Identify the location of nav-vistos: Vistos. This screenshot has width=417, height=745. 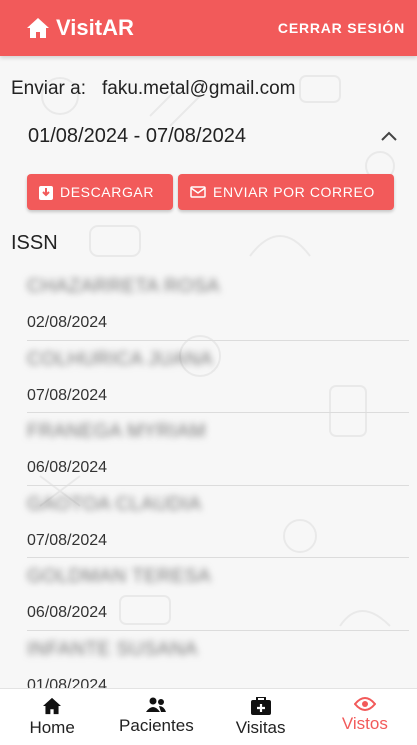
(365, 717).